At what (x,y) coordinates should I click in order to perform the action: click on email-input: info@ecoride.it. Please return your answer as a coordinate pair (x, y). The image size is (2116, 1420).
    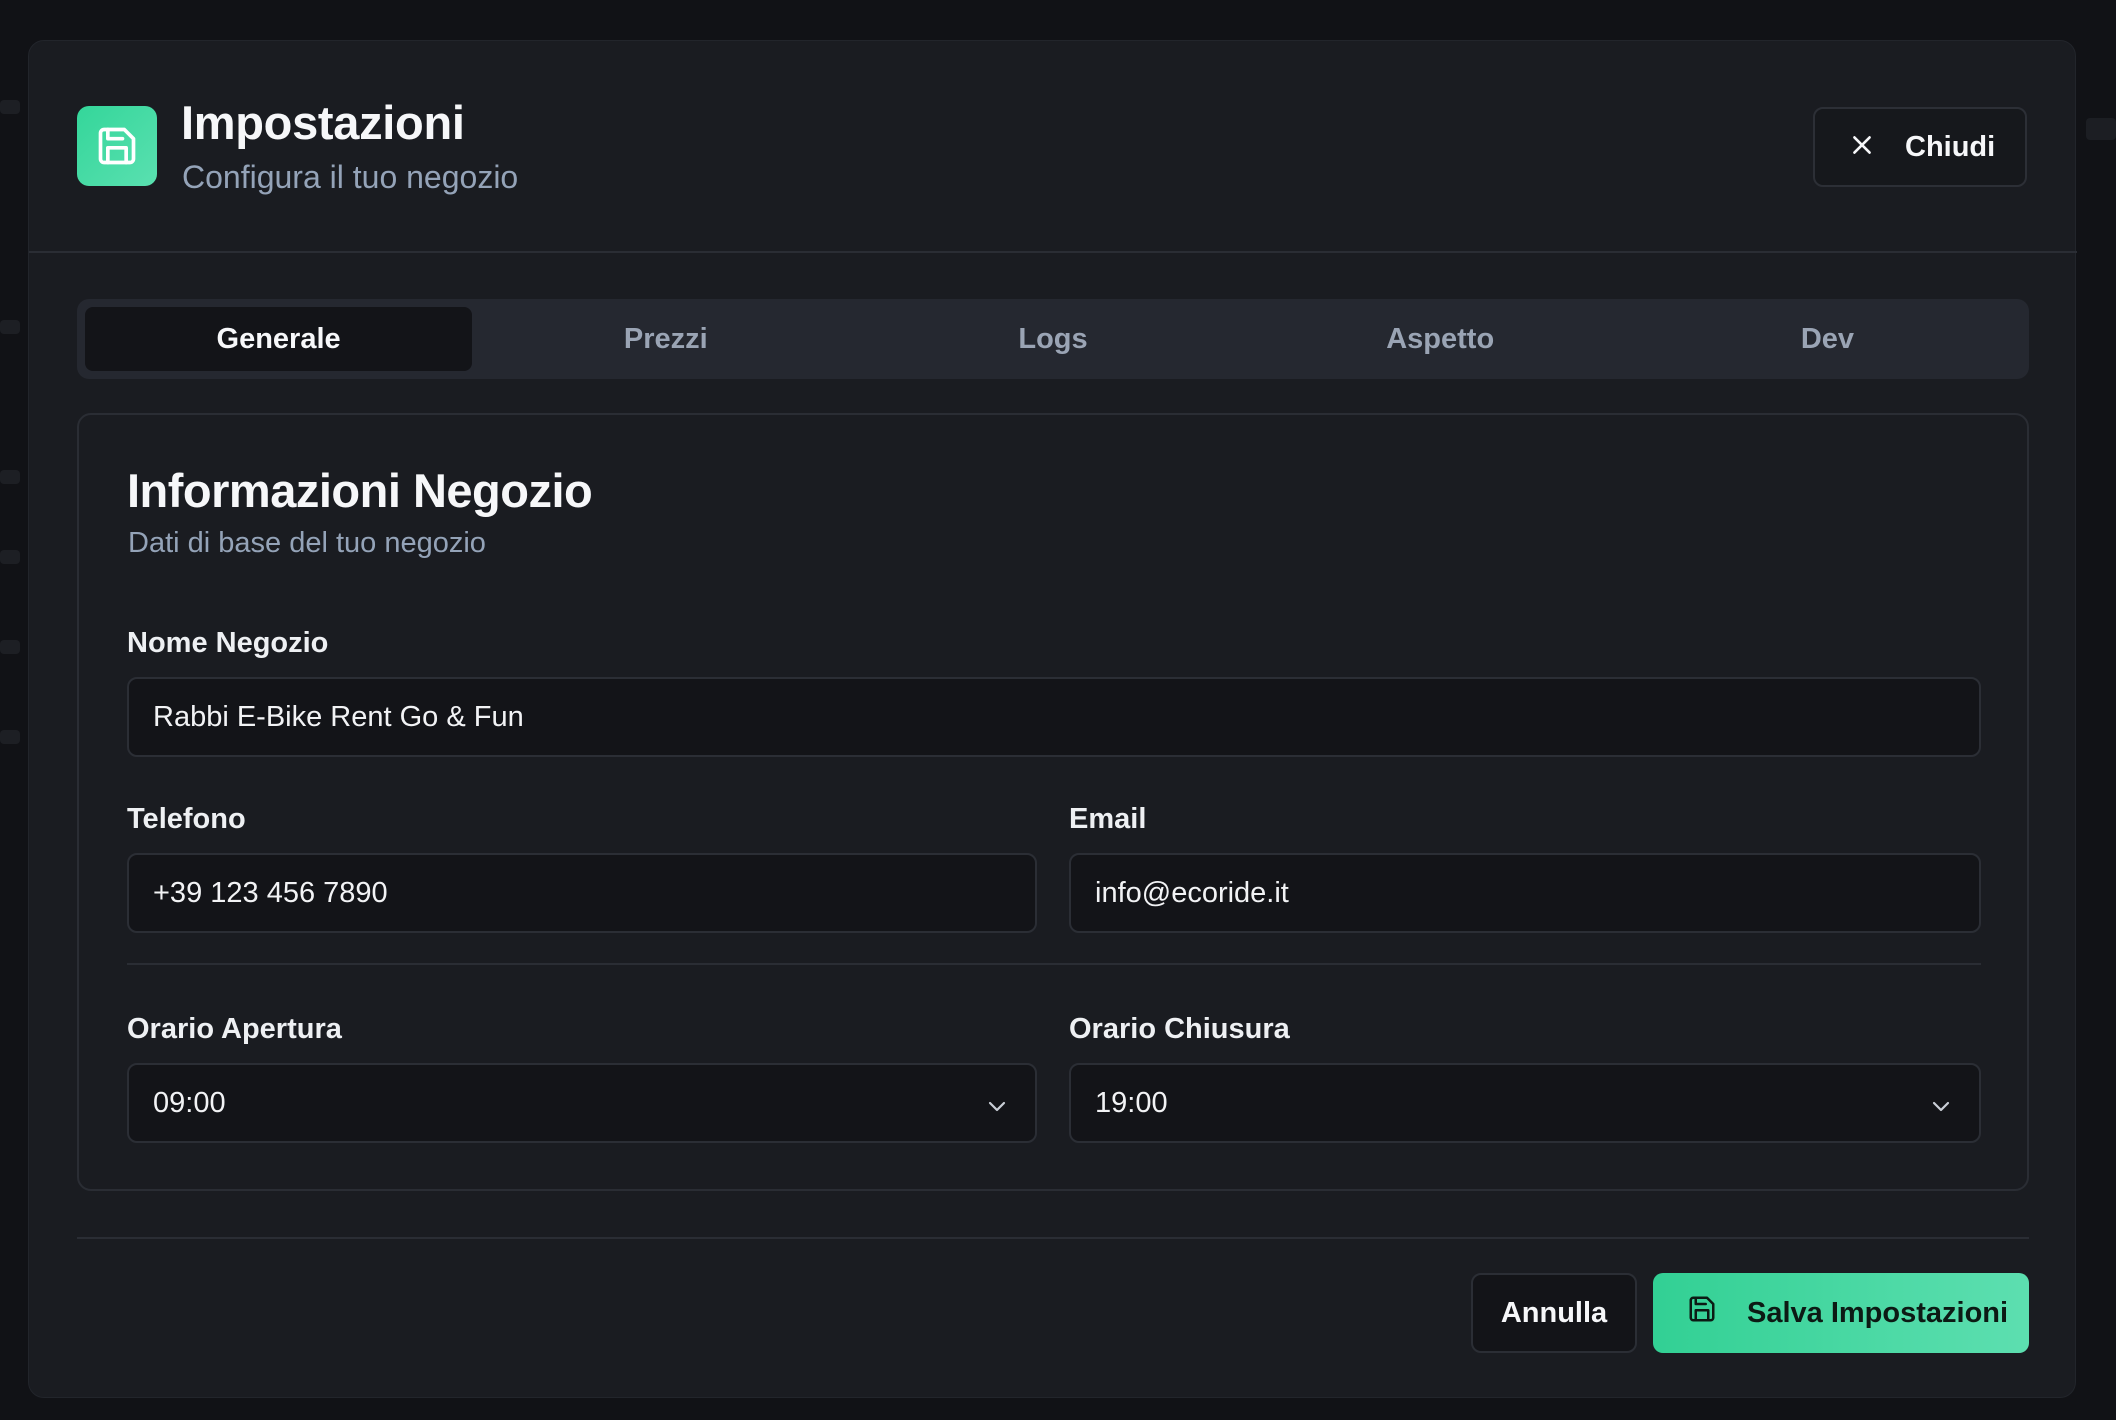
    Looking at the image, I should click on (1525, 893).